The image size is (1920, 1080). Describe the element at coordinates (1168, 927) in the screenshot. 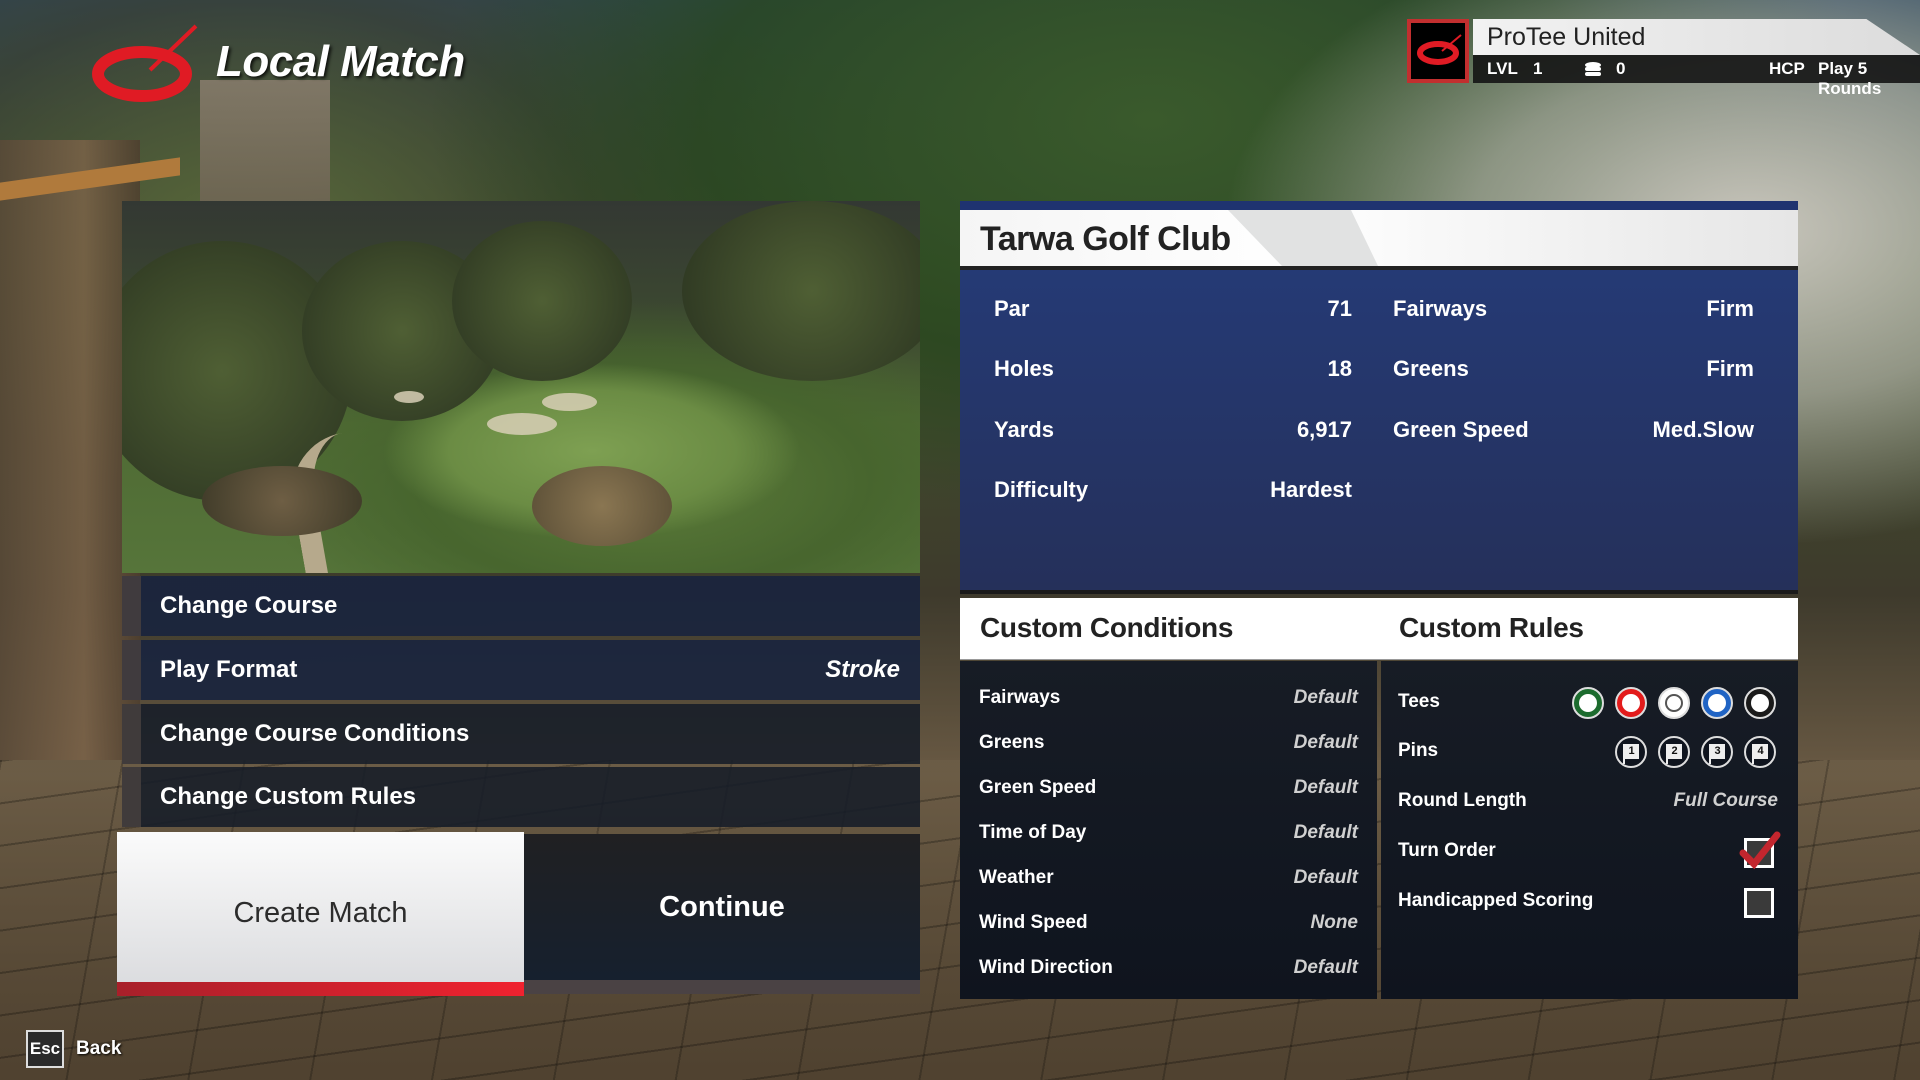

I see `condition-row: Wind Speed None` at that location.